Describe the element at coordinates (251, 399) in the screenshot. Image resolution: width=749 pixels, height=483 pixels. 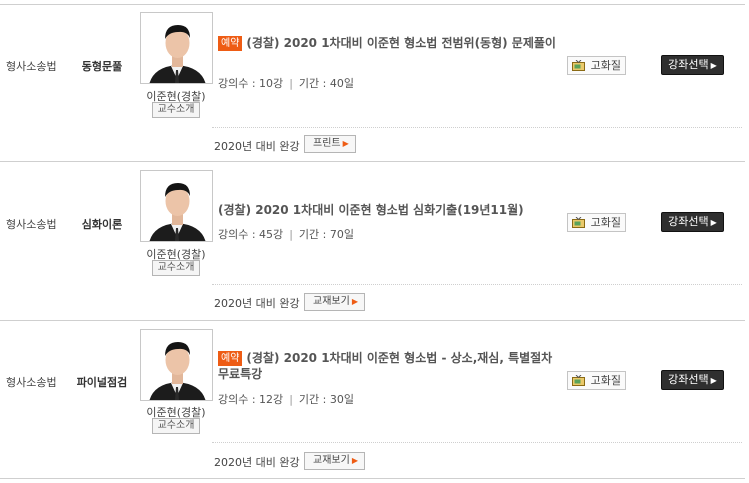
I see `lecture-count: 강의수 : 12강` at that location.